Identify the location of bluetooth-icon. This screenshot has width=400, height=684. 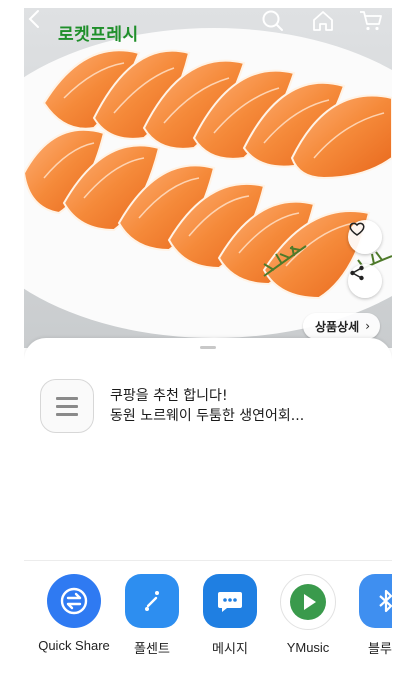
(375, 601).